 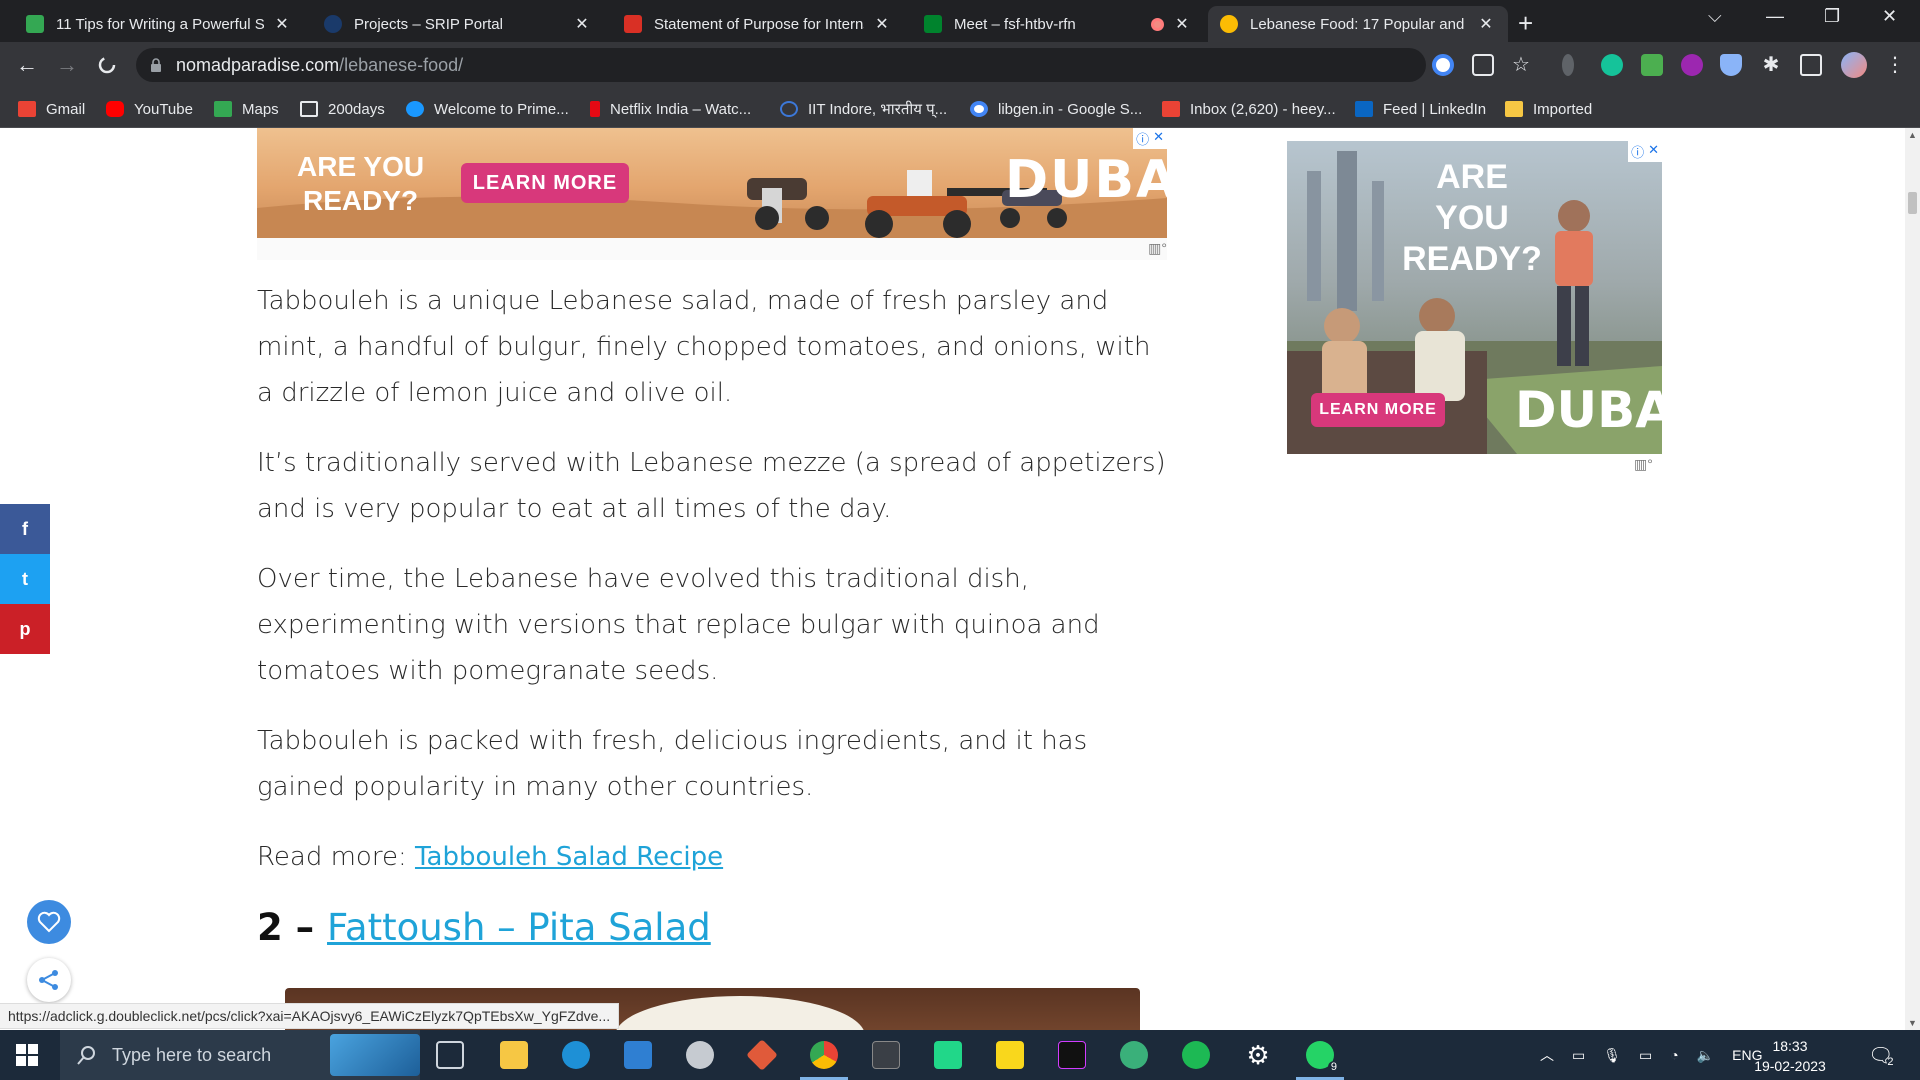 I want to click on tab-5-active: Lebanese Food: 17 Popular and T ✕, so click(x=1358, y=24).